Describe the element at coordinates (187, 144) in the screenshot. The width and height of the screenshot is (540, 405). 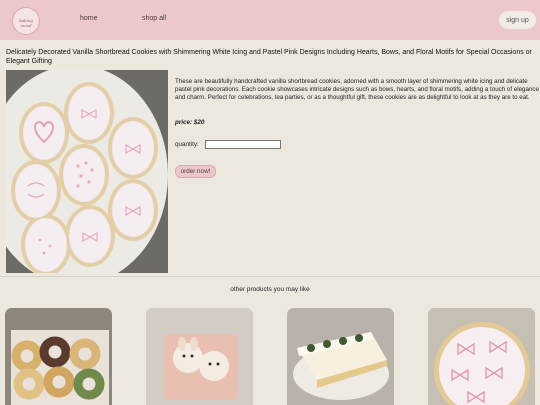
I see `quantity-label: quantity:` at that location.